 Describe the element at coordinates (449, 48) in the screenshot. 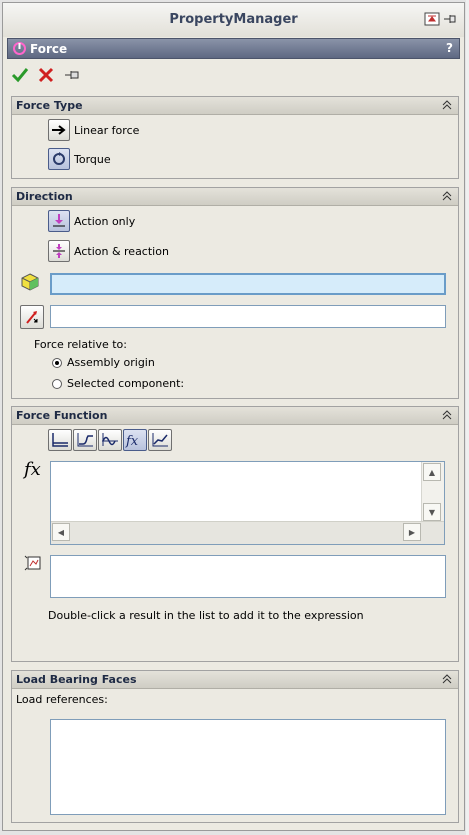

I see `help-button: ?` at that location.